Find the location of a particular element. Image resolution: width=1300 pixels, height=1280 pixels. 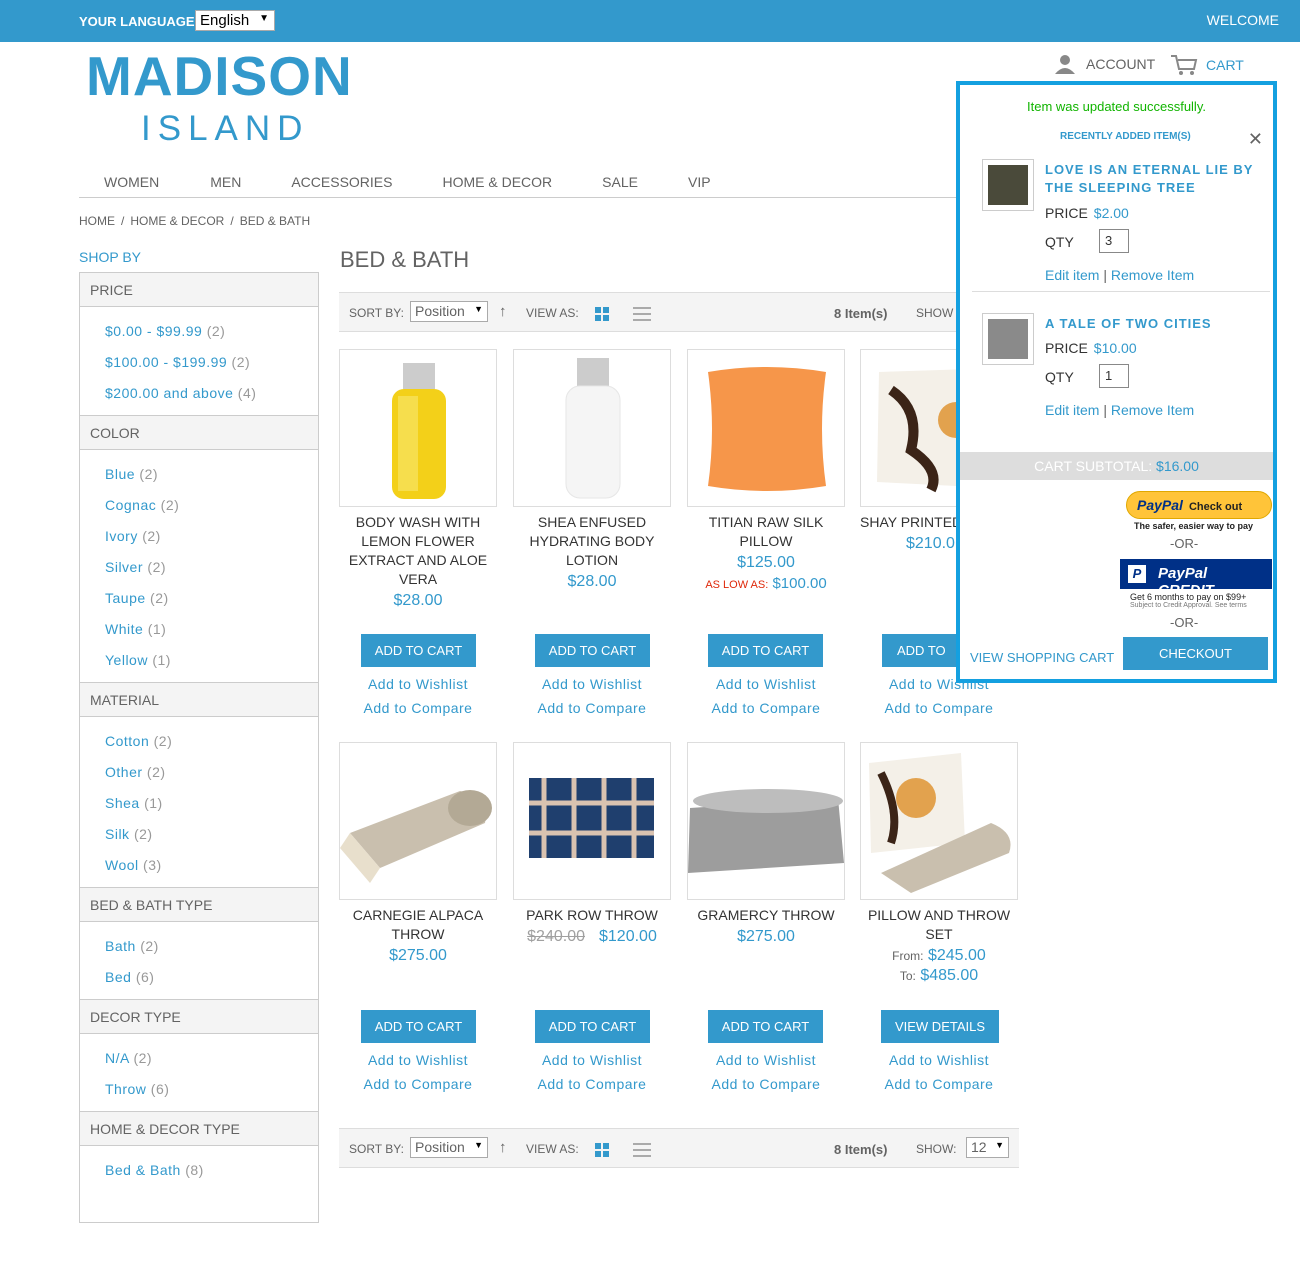

alpaca-throw-image is located at coordinates (416, 836).